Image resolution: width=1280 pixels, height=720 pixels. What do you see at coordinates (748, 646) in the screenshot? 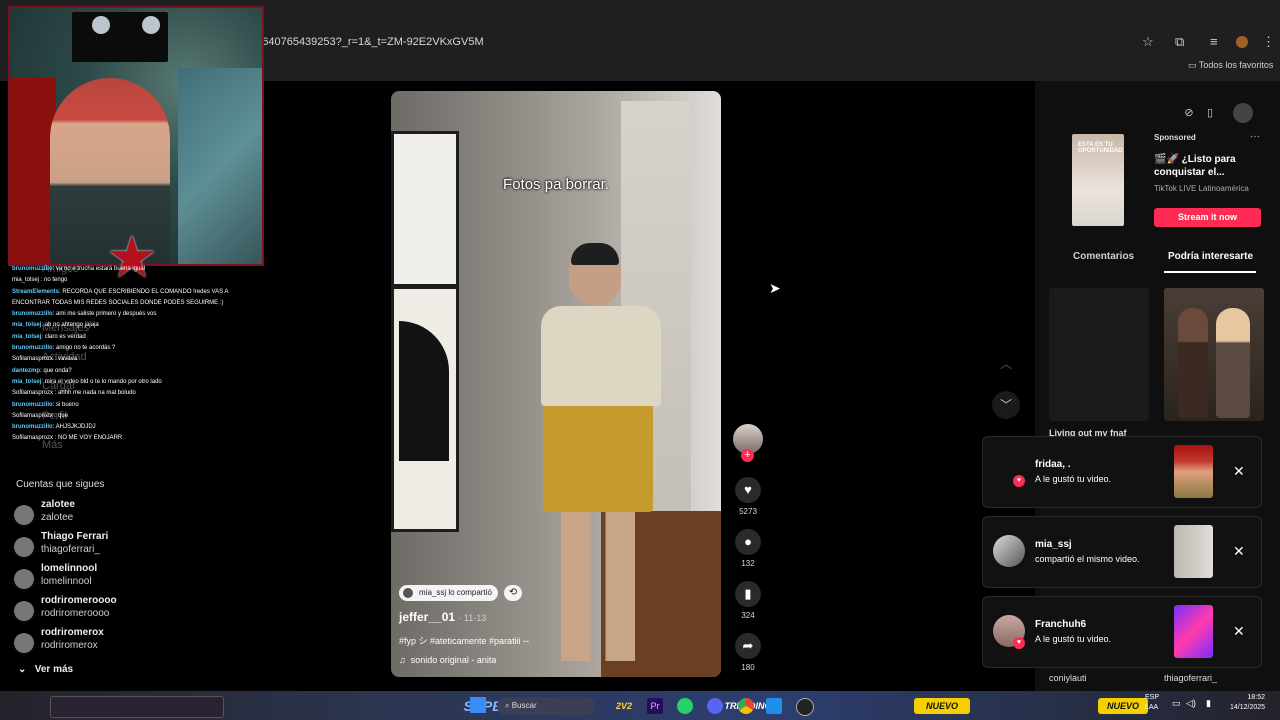
I see `share-icon: ➦` at bounding box center [748, 646].